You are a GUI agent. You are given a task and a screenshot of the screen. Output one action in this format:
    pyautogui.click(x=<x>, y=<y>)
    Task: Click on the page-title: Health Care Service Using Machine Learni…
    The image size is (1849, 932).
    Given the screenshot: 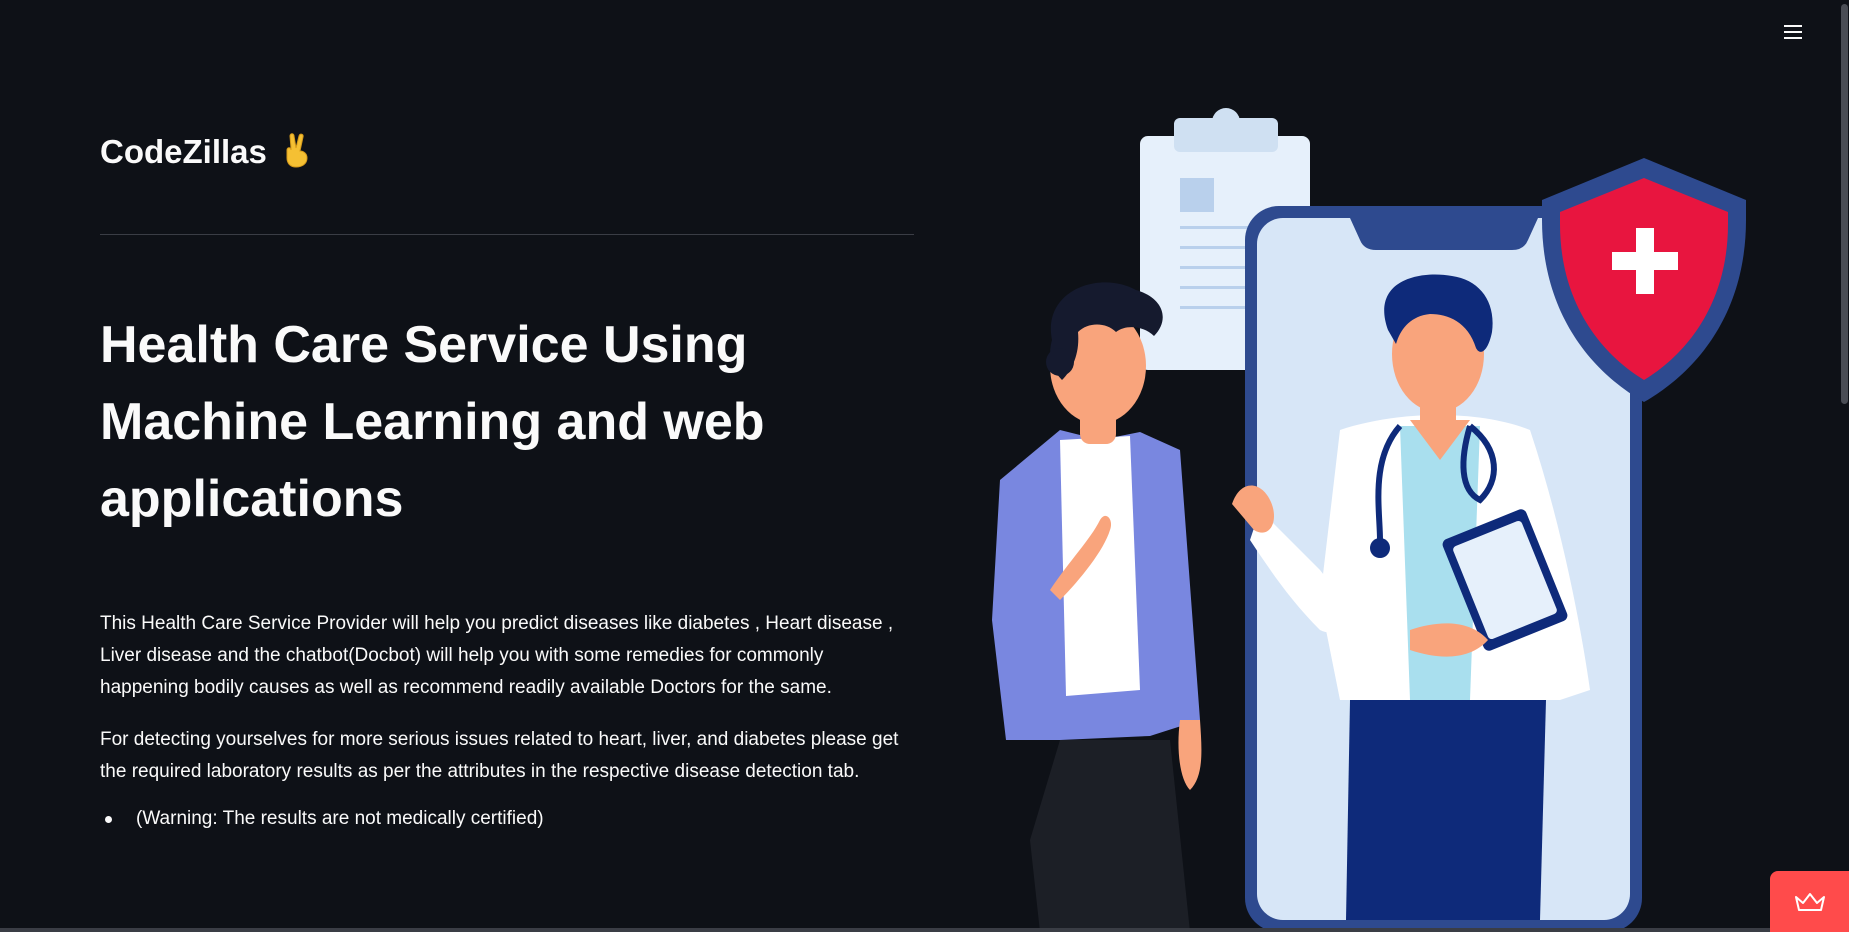 What is the action you would take?
    pyautogui.click(x=432, y=422)
    